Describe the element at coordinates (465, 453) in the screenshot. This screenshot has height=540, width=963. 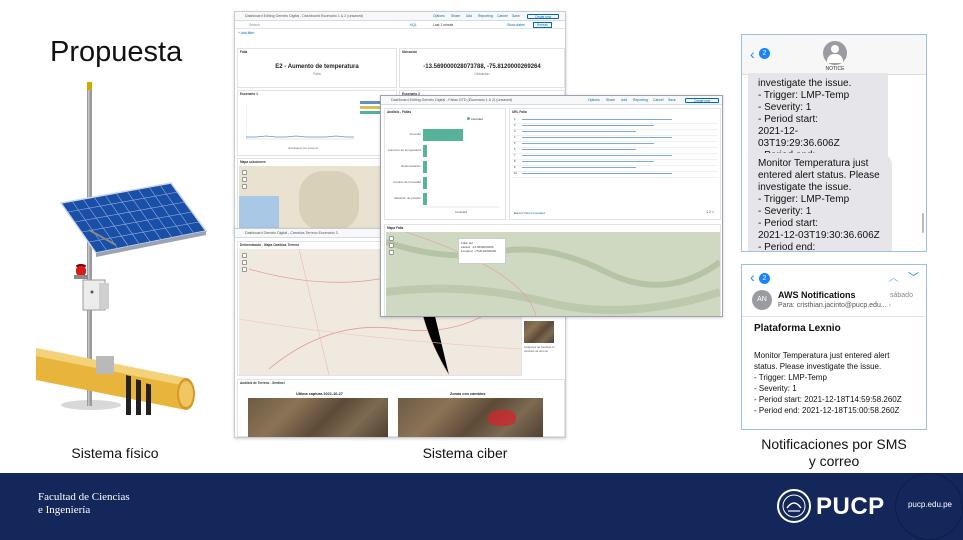
I see `caption-cyber: Sistema ciber` at that location.